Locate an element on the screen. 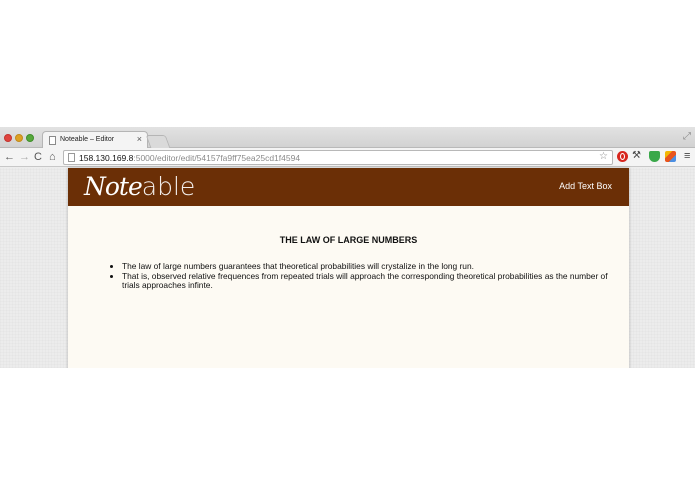  home-icon: ⌂ is located at coordinates (52, 157).